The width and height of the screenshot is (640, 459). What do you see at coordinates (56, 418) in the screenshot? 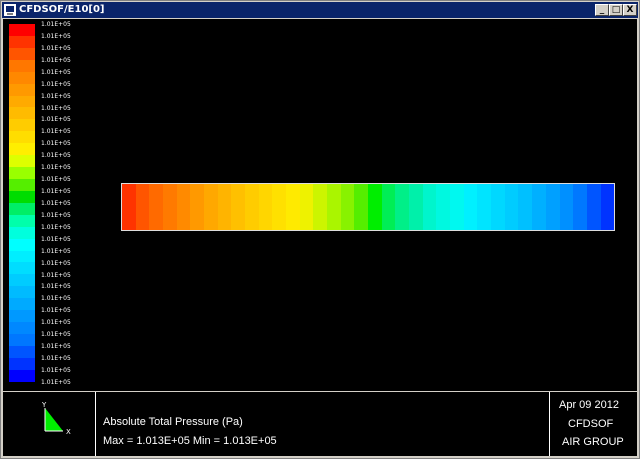
I see `axis-triad-icon: Y X` at bounding box center [56, 418].